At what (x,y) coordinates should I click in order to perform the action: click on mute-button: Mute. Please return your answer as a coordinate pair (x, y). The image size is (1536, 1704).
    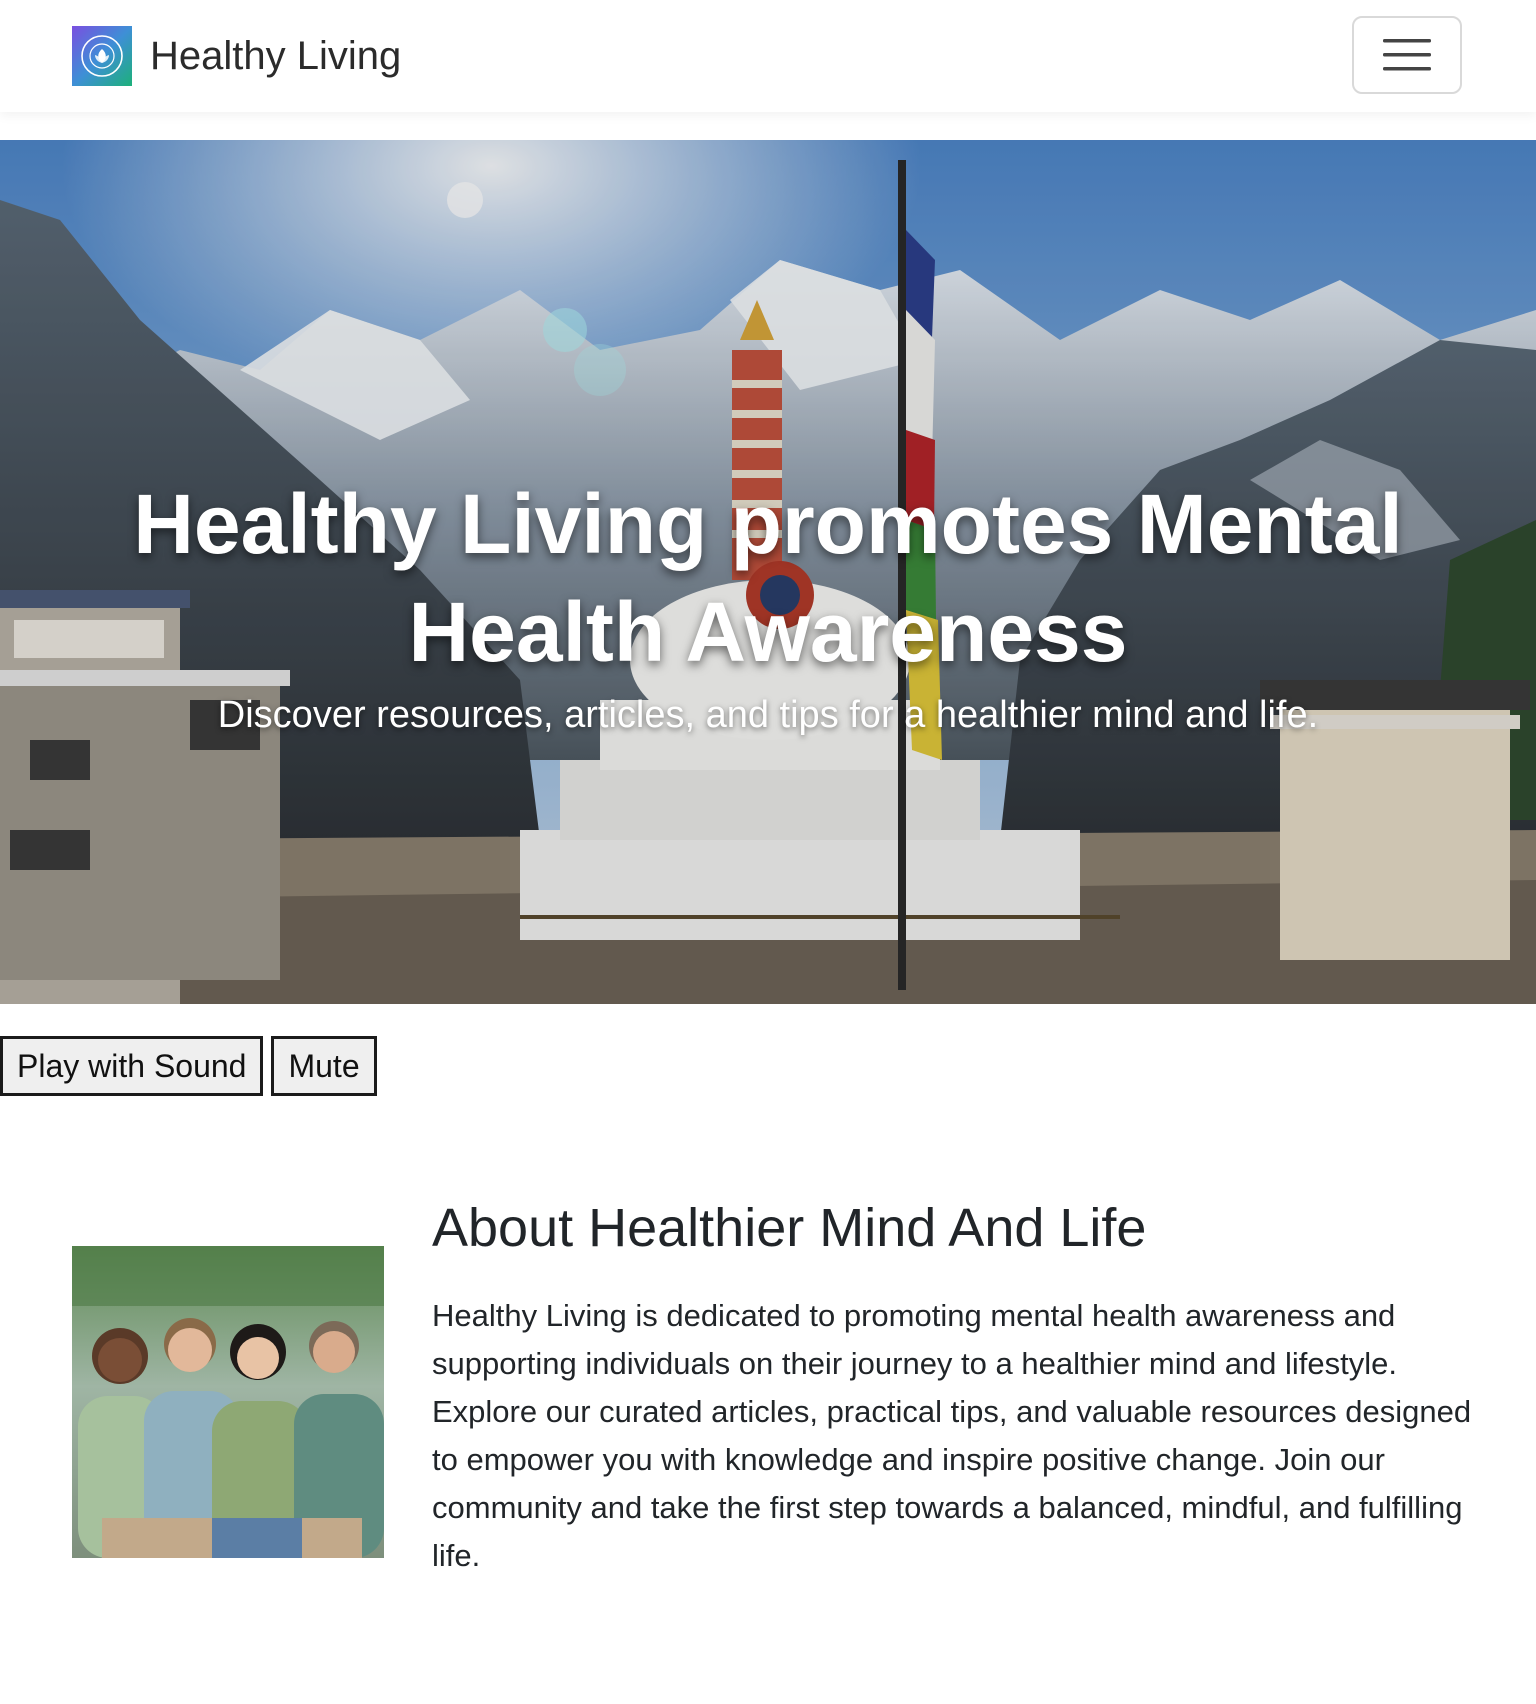
    Looking at the image, I should click on (324, 1066).